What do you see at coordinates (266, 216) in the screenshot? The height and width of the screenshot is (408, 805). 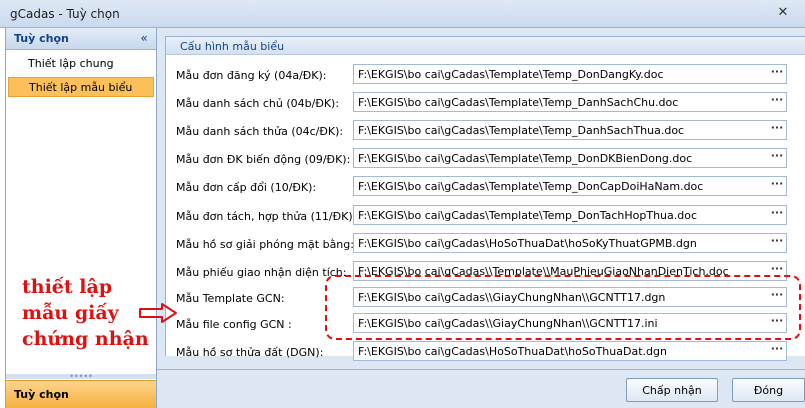 I see `template-row-label: Mẫu đơn tách, hợp thửa (11/ĐK):` at bounding box center [266, 216].